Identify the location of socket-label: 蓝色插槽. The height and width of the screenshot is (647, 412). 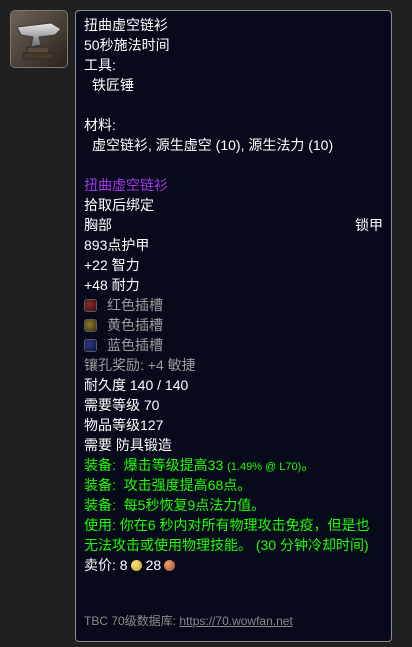
(135, 345).